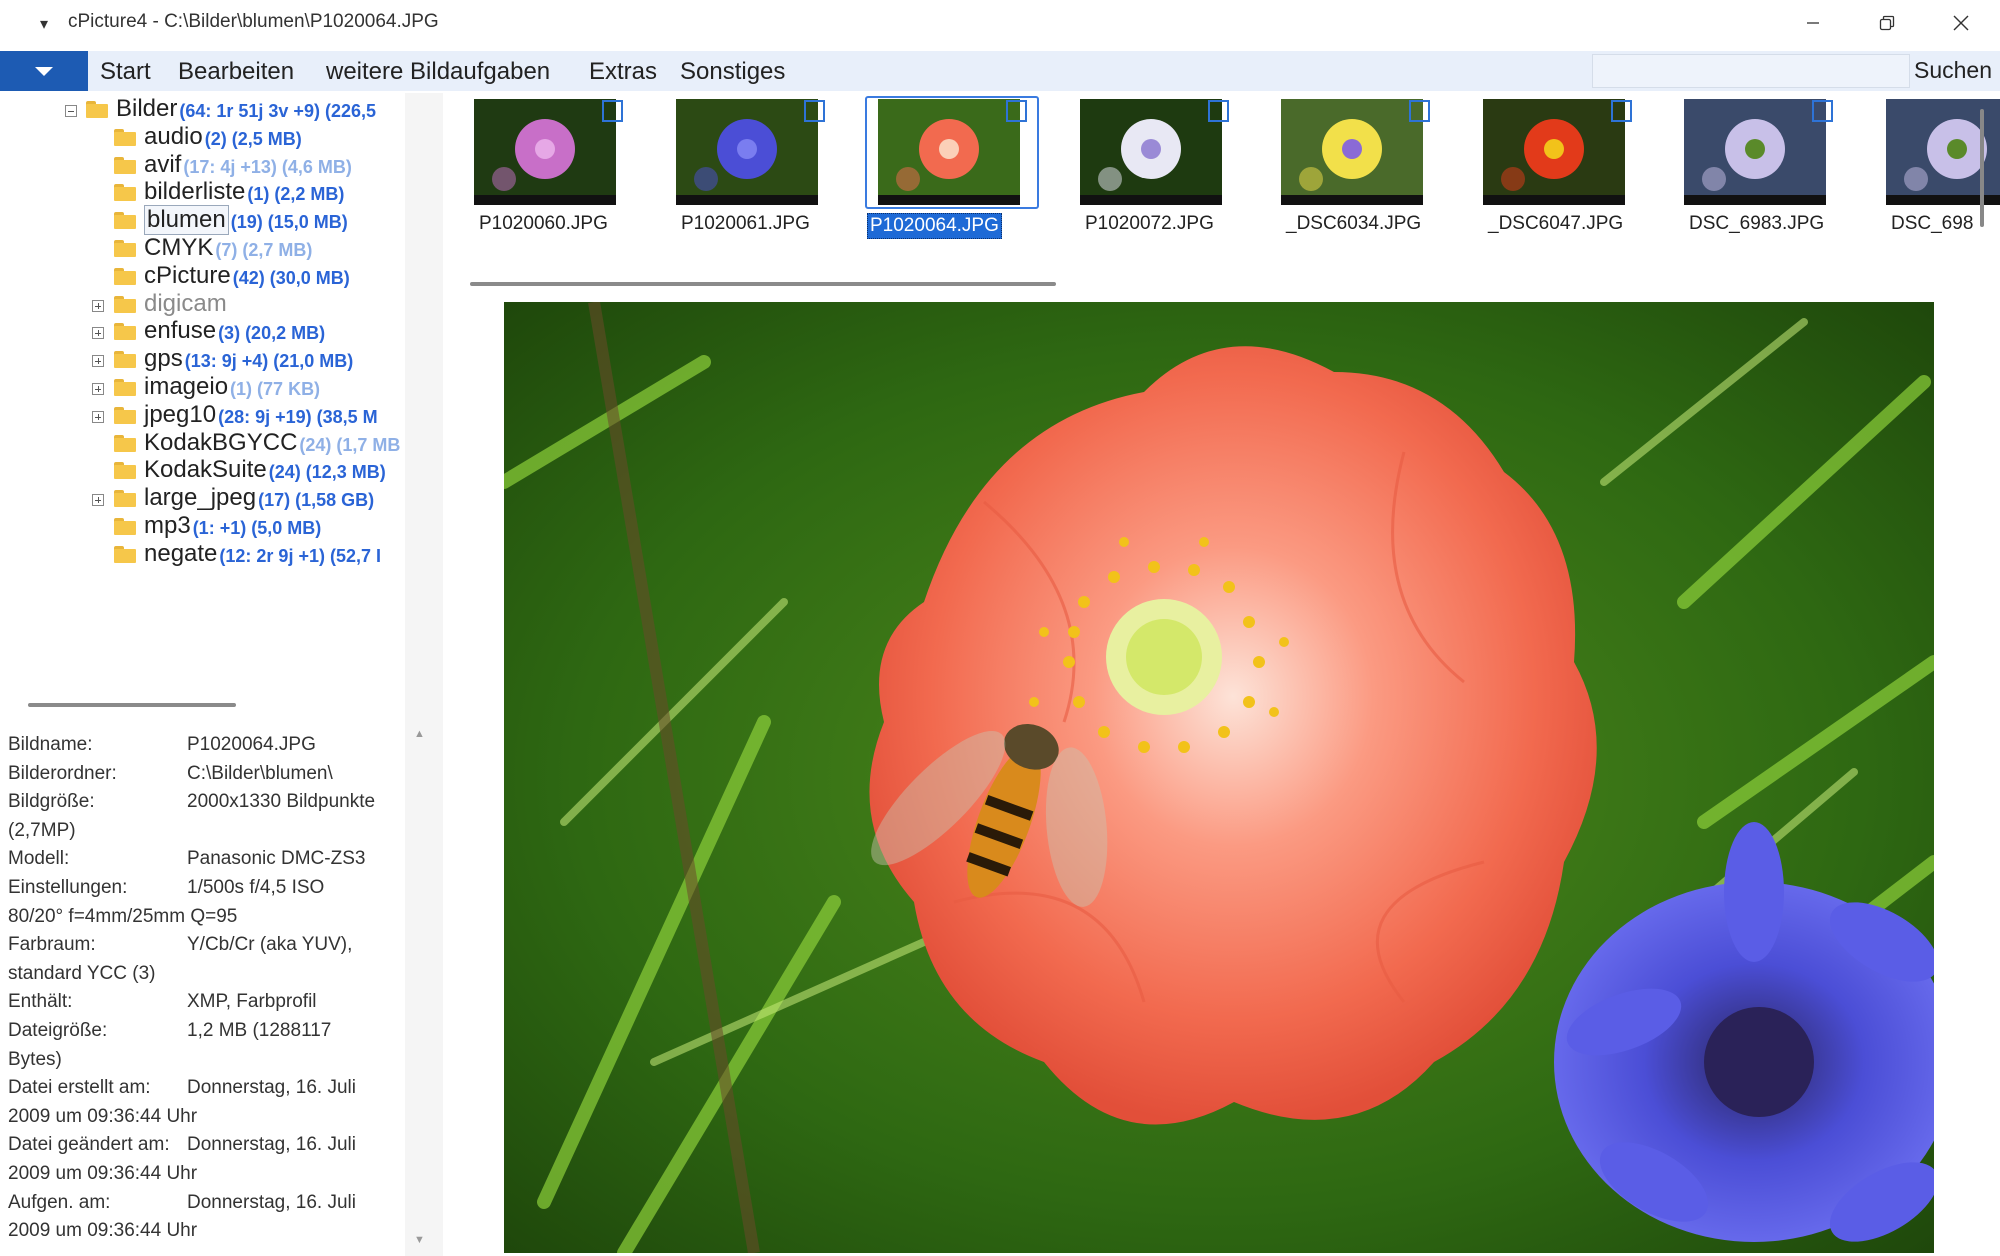 The width and height of the screenshot is (2000, 1256). What do you see at coordinates (202, 557) in the screenshot?
I see `tree-item-negate: negate (12: 2r 9j +1) (52,7 I` at bounding box center [202, 557].